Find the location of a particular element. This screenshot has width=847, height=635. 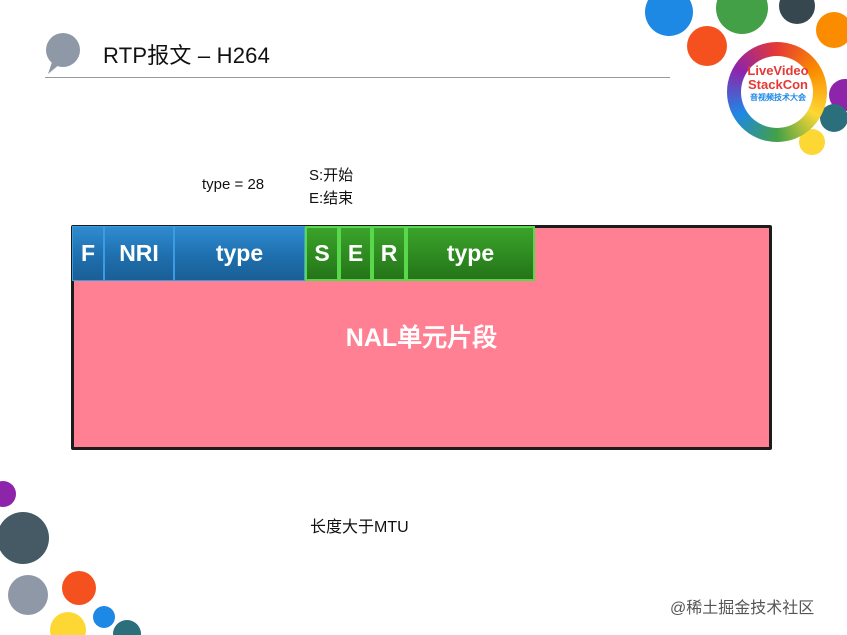

fu-header-r-label: R is located at coordinates (389, 253).